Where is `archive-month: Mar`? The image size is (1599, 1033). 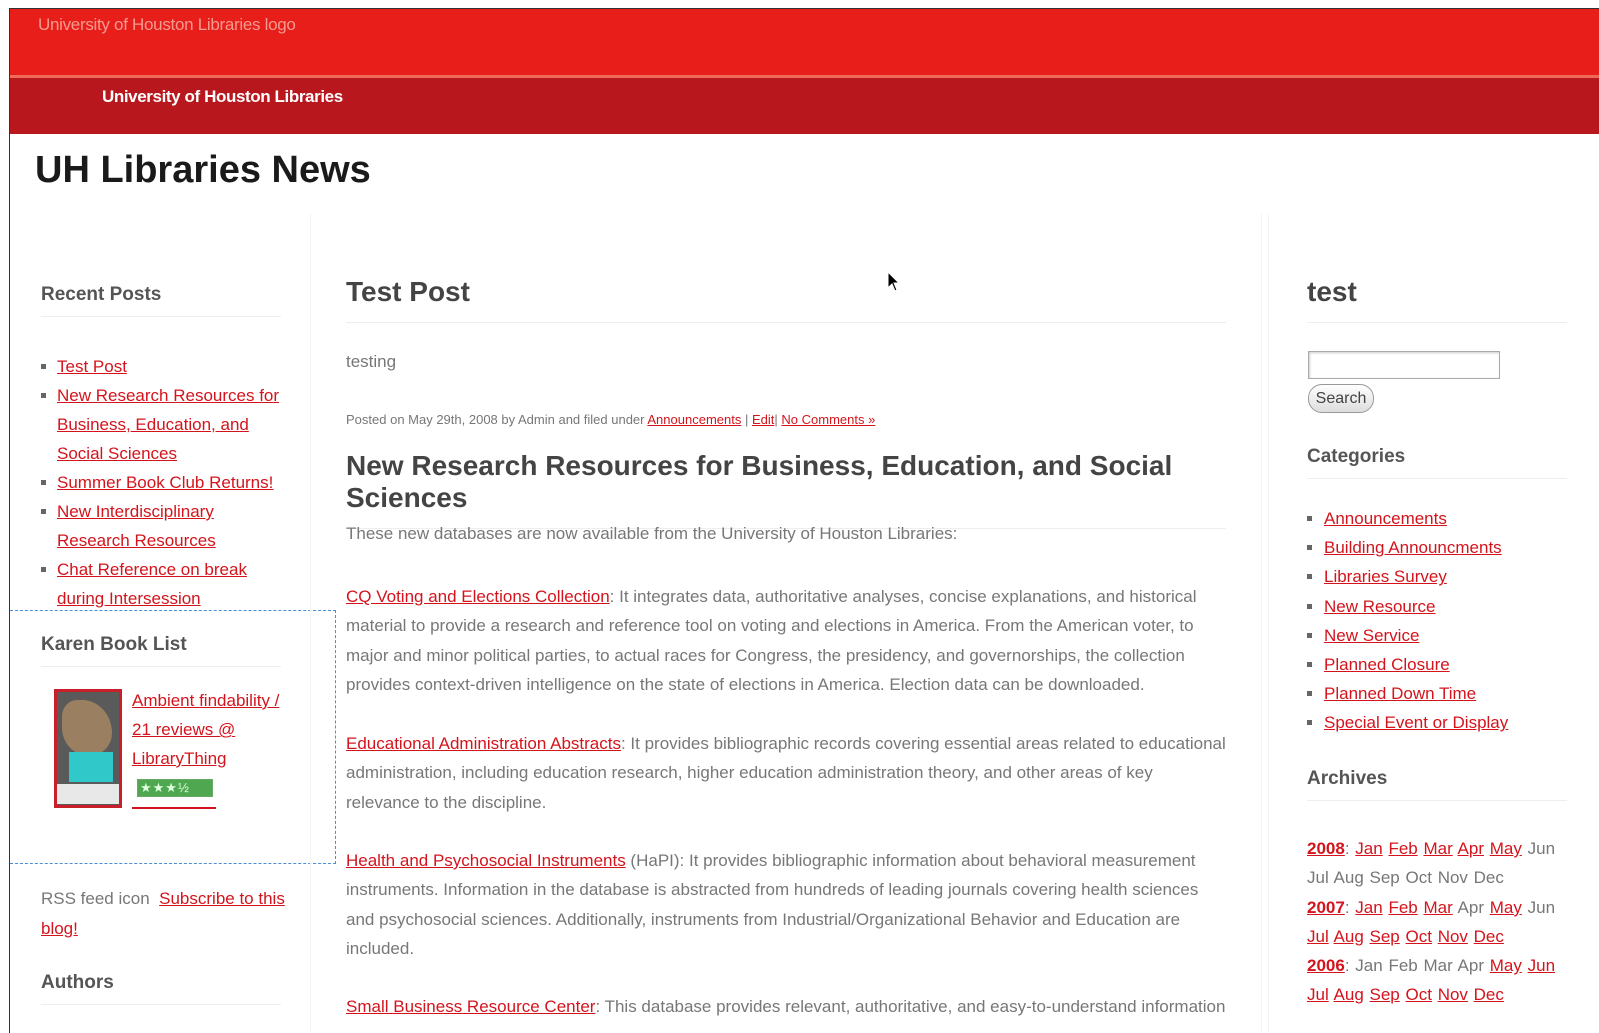 archive-month: Mar is located at coordinates (1438, 966).